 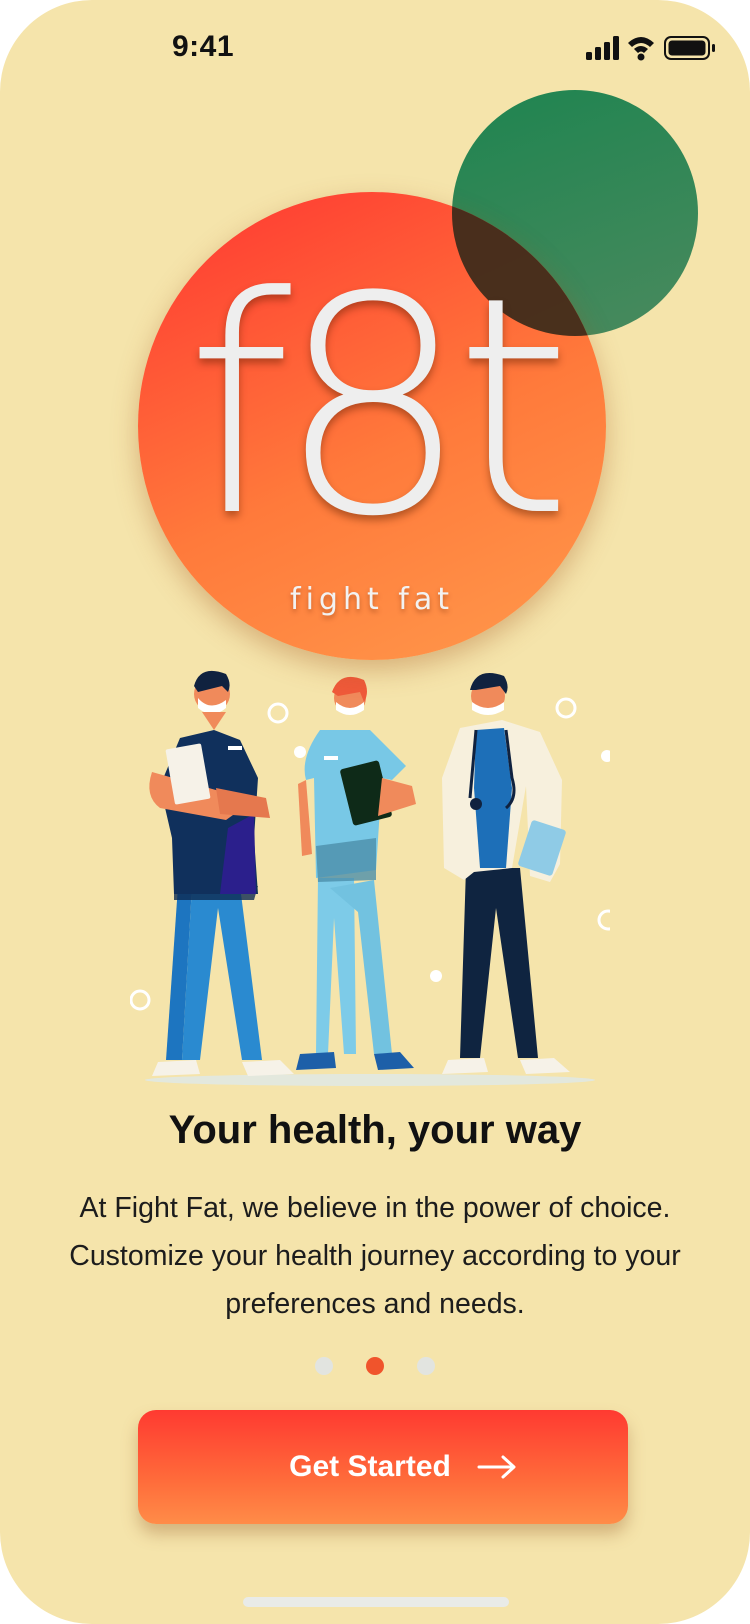 I want to click on nurse-center-figure, so click(x=356, y=873).